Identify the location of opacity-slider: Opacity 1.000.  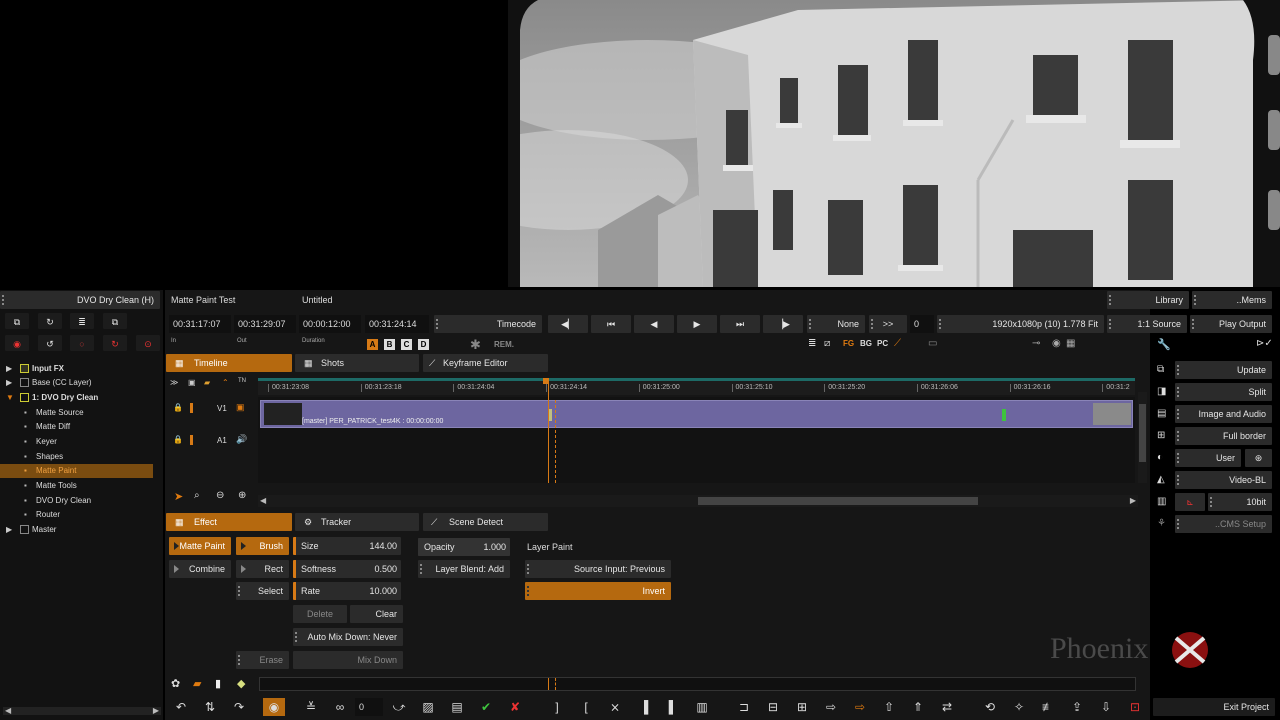
(464, 547).